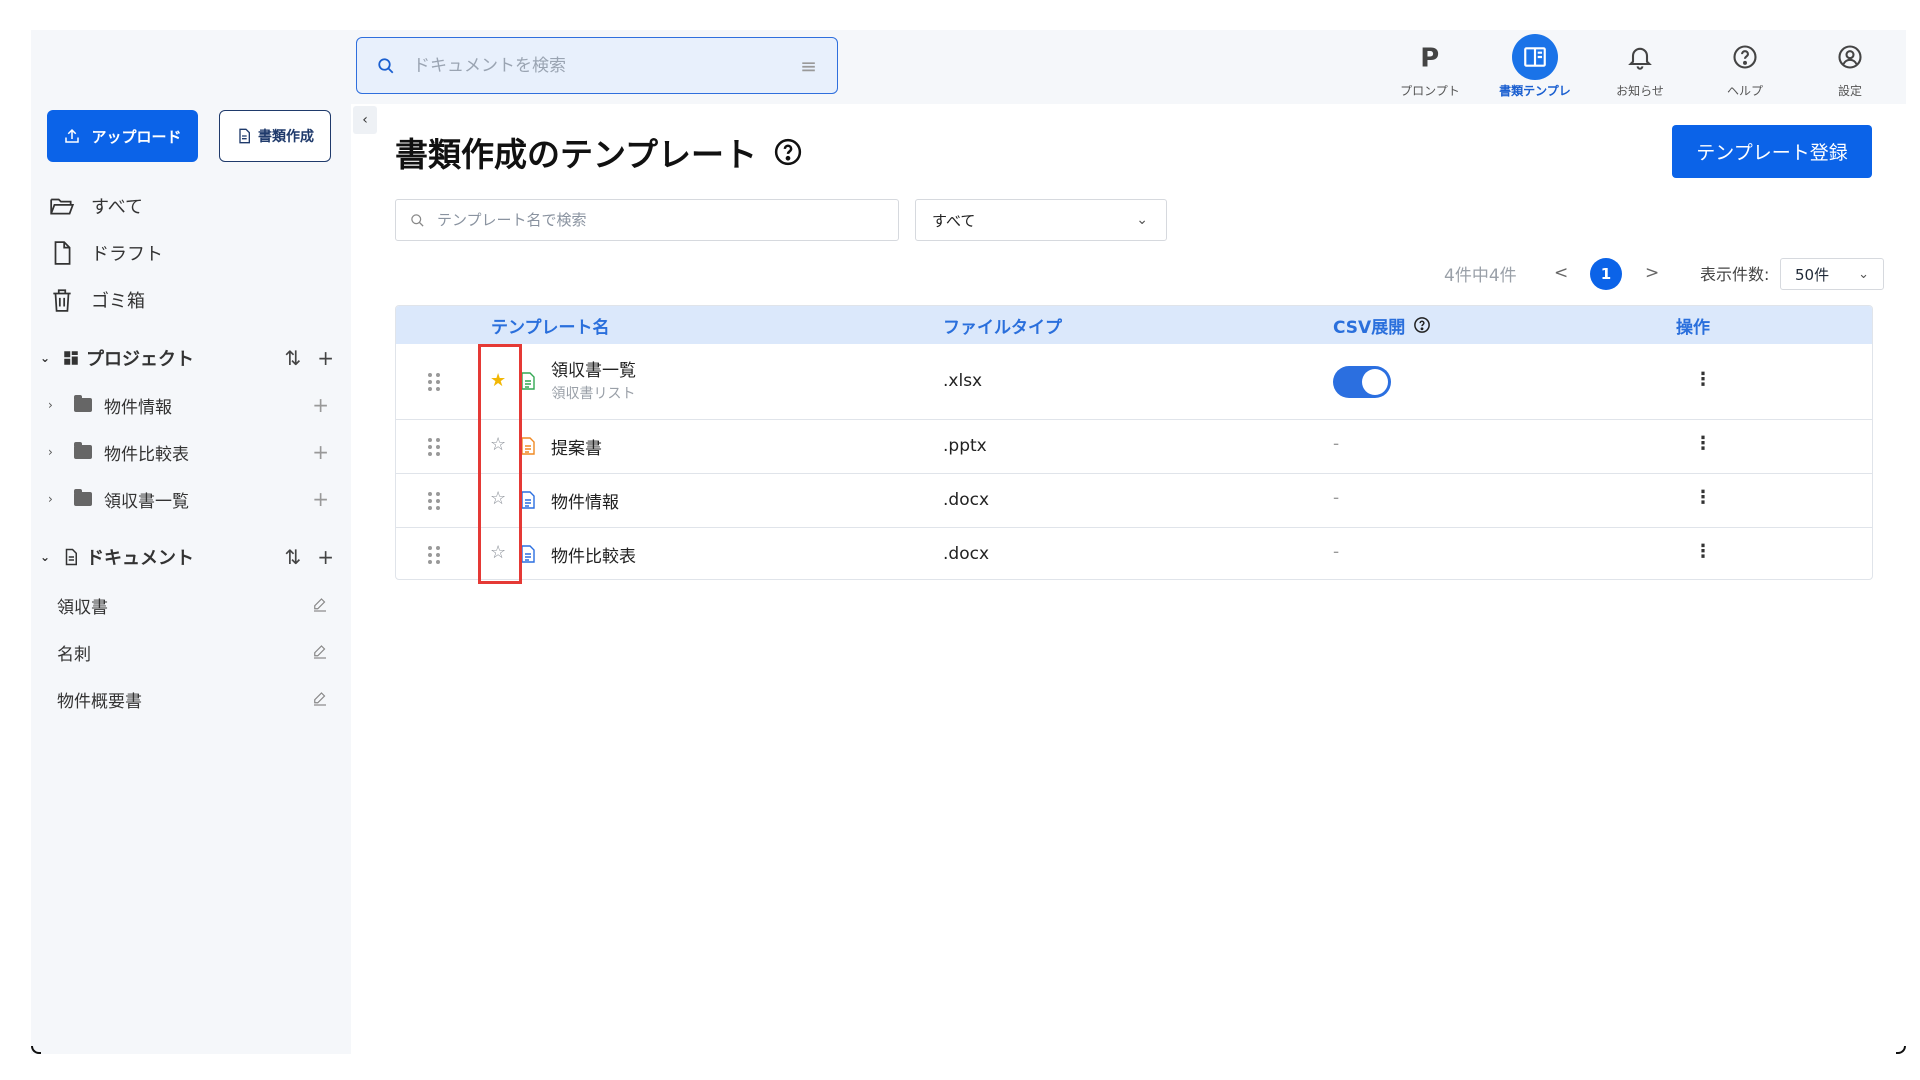 This screenshot has width=1920, height=1080. I want to click on template-icon, so click(1535, 57).